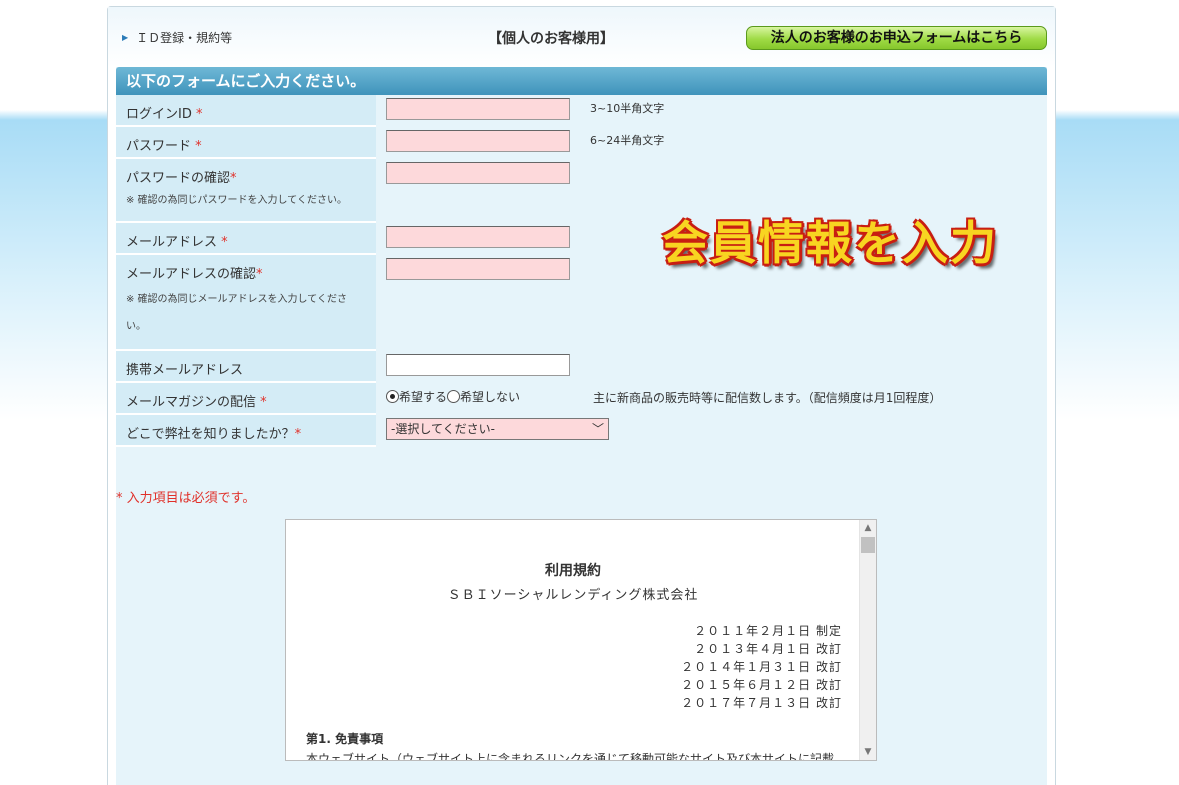  What do you see at coordinates (184, 38) in the screenshot?
I see `breadcrumb-label: ＩＤ登録・規約等` at bounding box center [184, 38].